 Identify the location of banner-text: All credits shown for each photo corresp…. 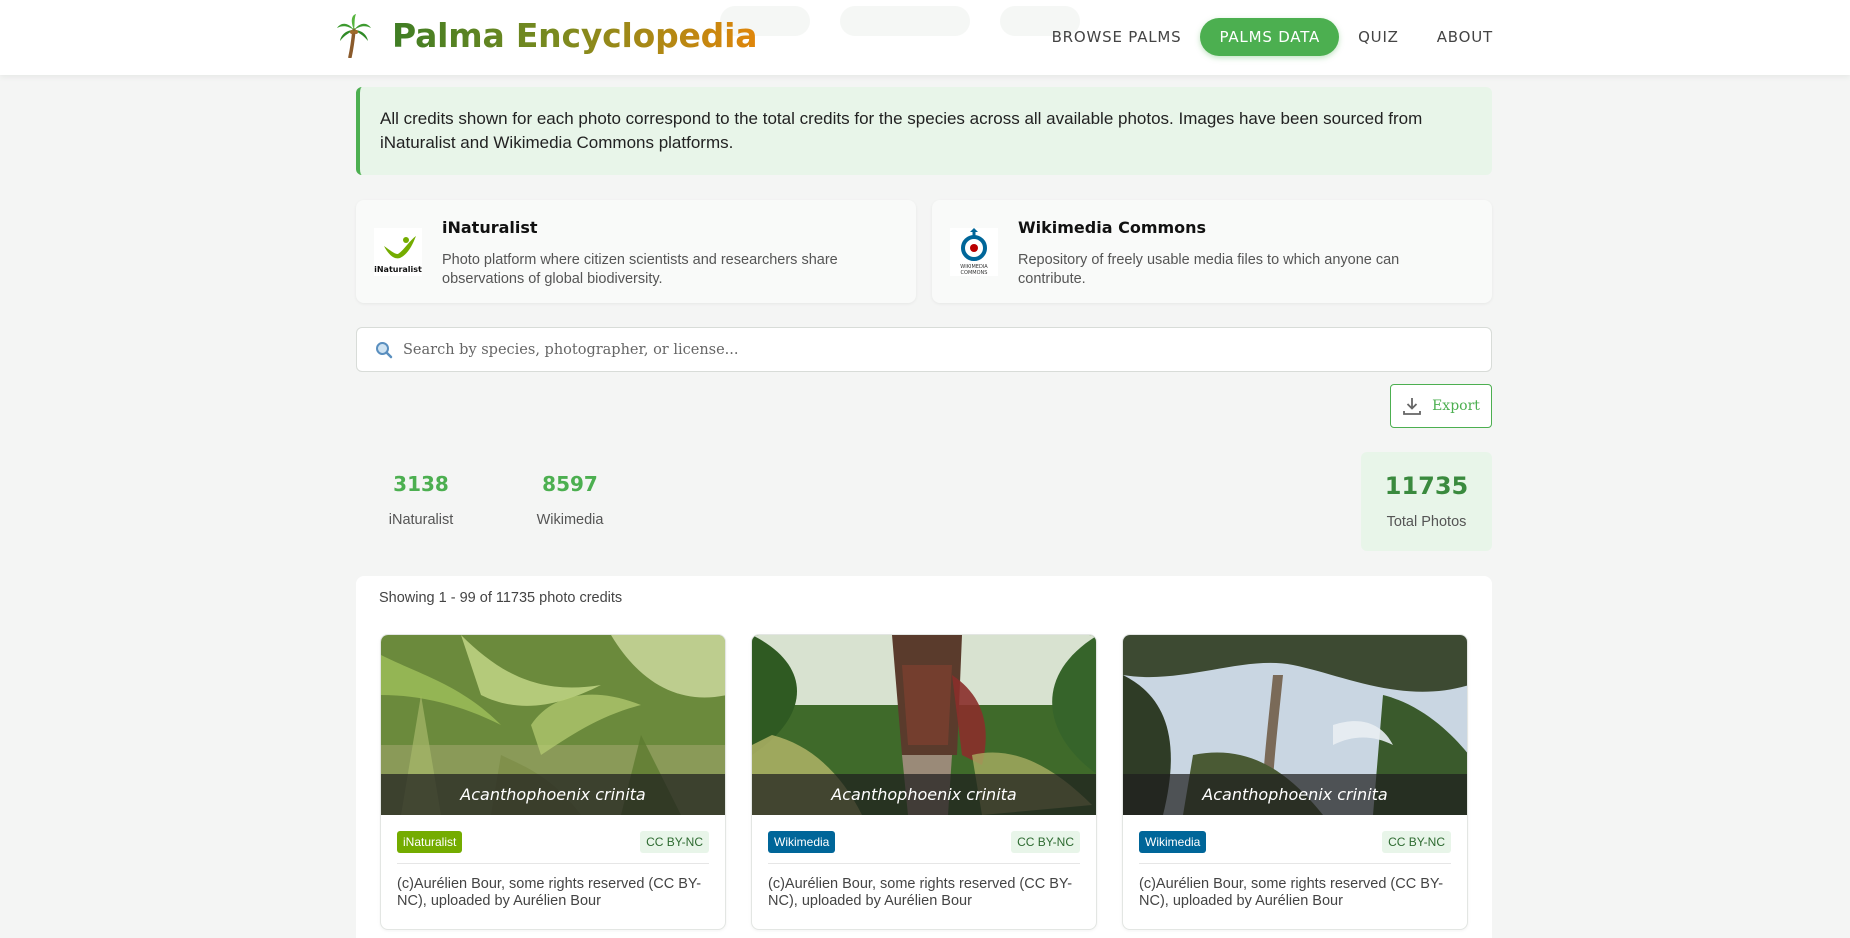
(901, 130).